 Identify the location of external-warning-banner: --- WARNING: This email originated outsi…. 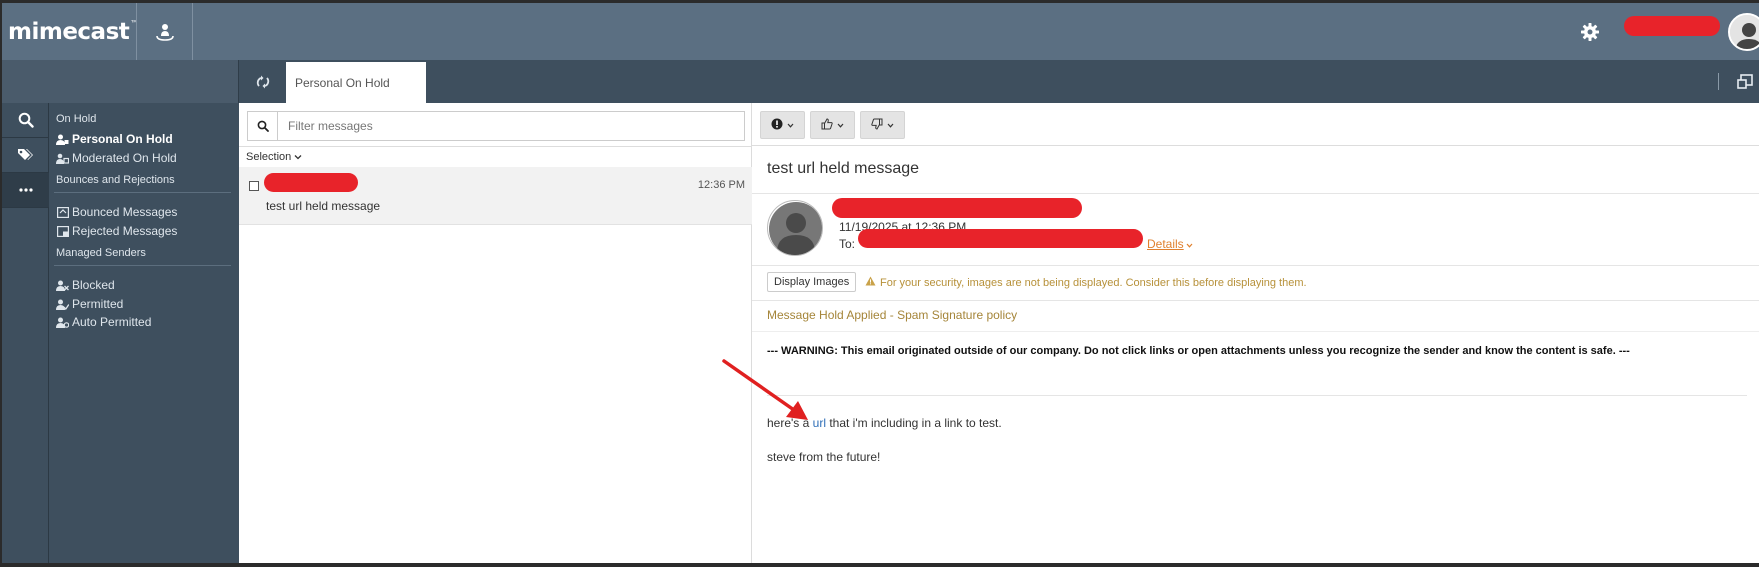
(1198, 351).